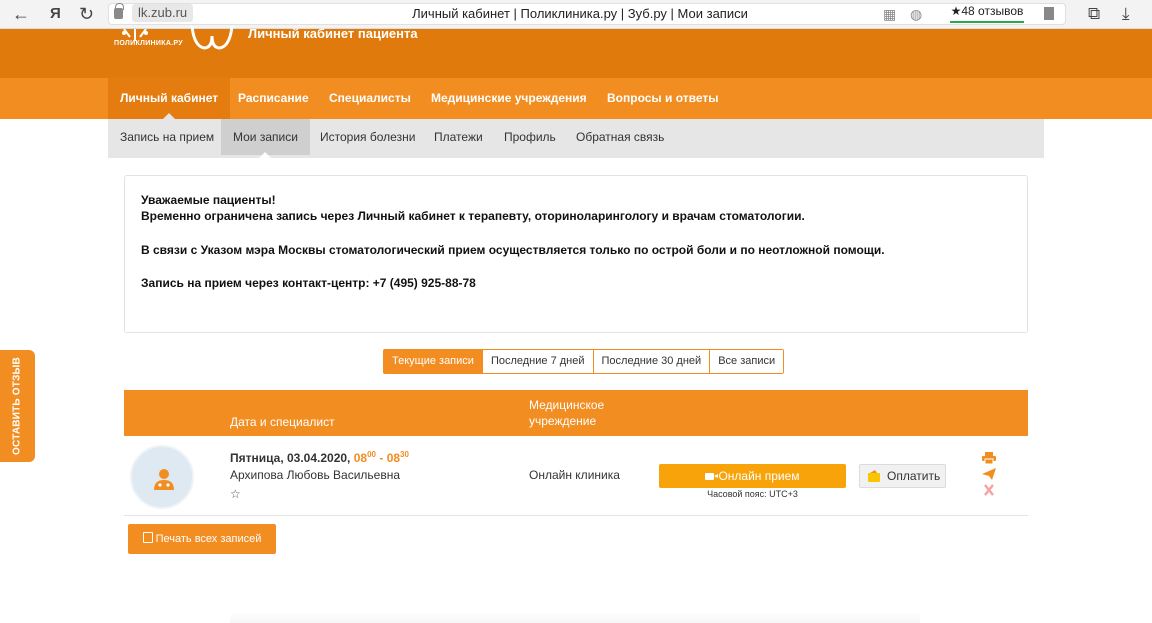 This screenshot has height=623, width=1152. What do you see at coordinates (662, 98) in the screenshot?
I see `nav-faq: Вопросы и ответы` at bounding box center [662, 98].